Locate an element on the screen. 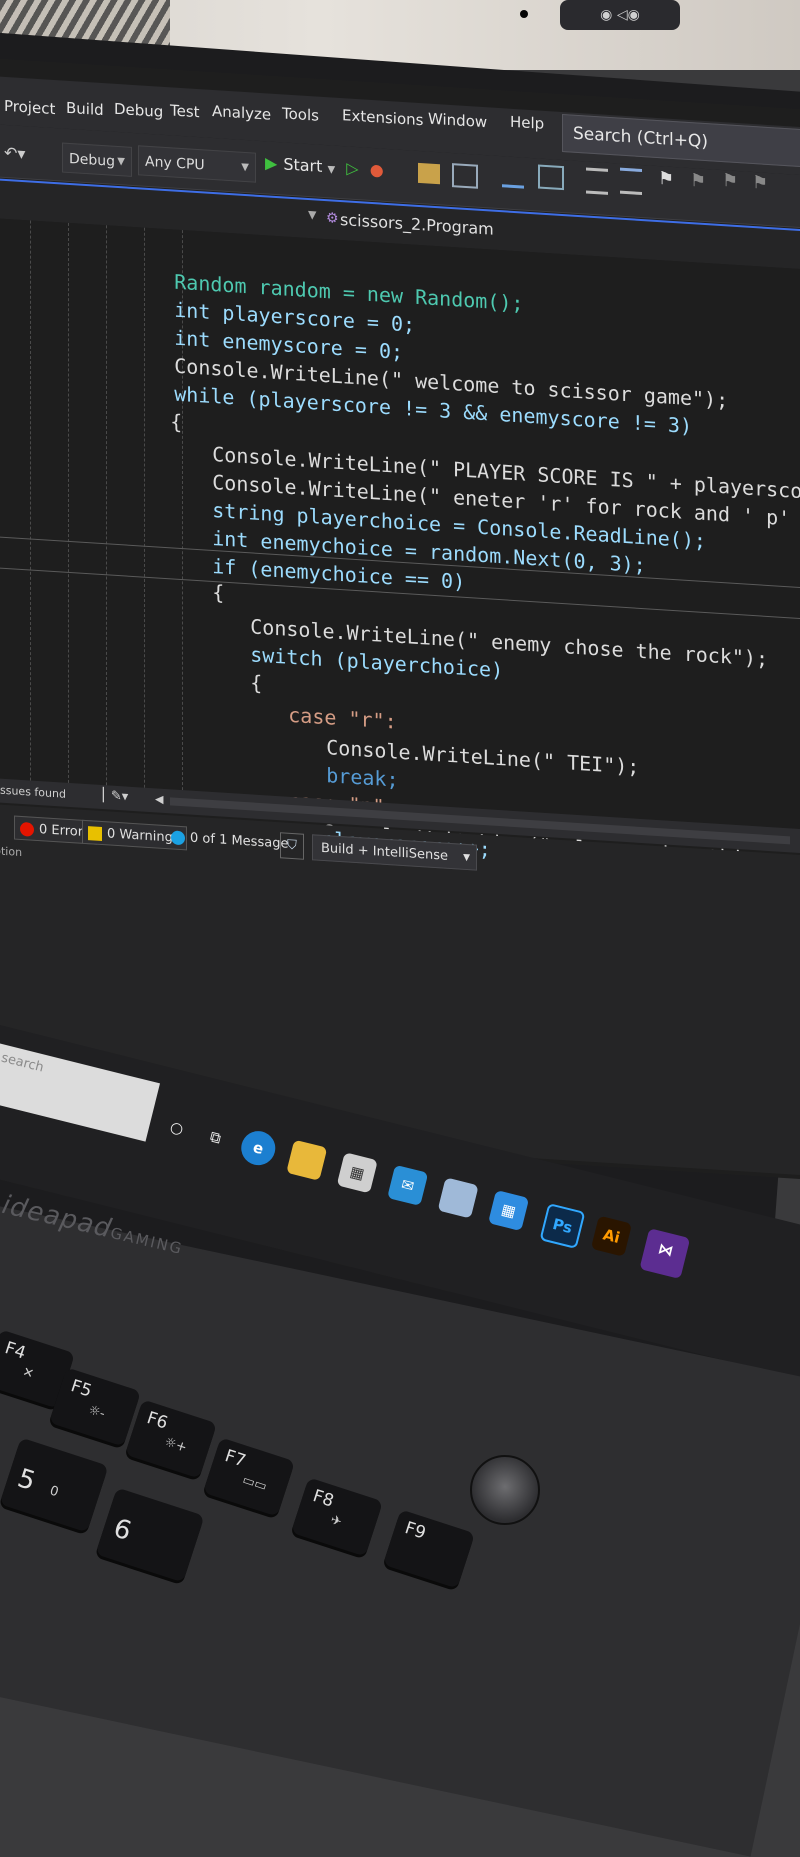  key-sublabel: ✈ is located at coordinates (336, 1521).